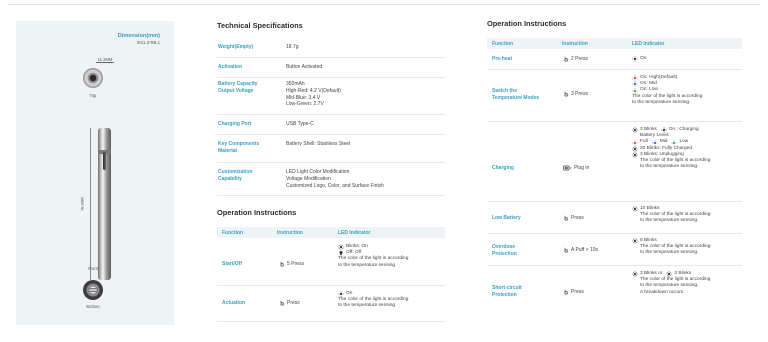 The image size is (768, 342). What do you see at coordinates (104, 161) in the screenshot?
I see `pen-button` at bounding box center [104, 161].